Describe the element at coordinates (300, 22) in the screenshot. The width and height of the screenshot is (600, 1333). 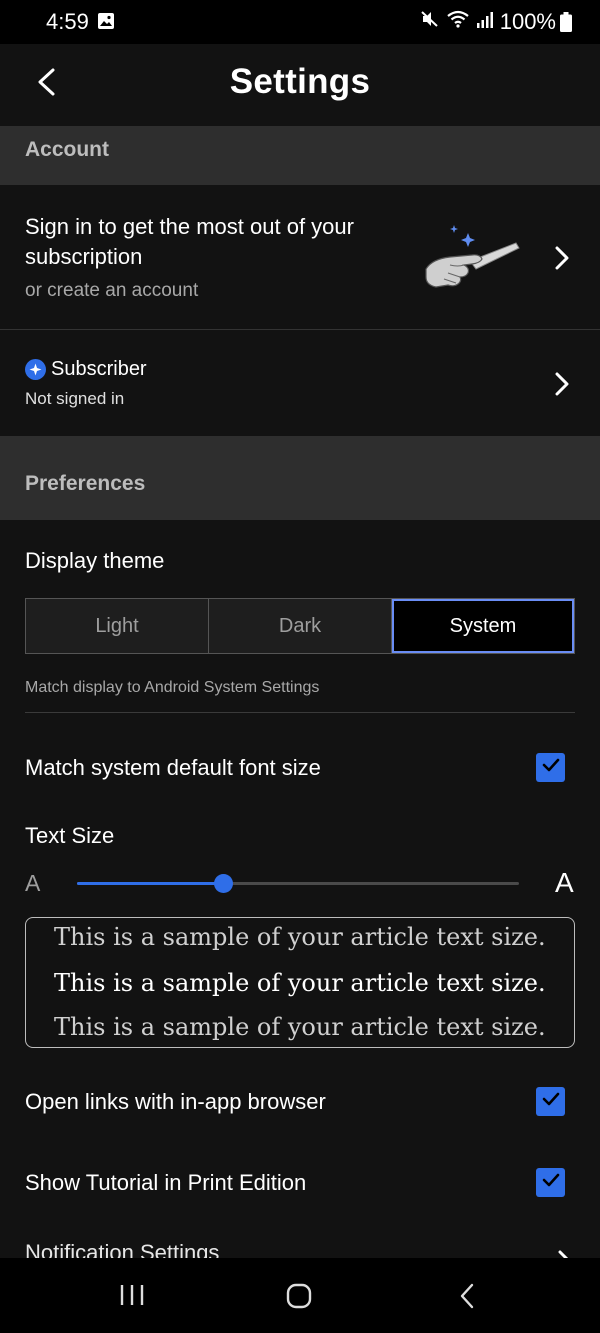
I see `status-bar: 4:59 100%` at that location.